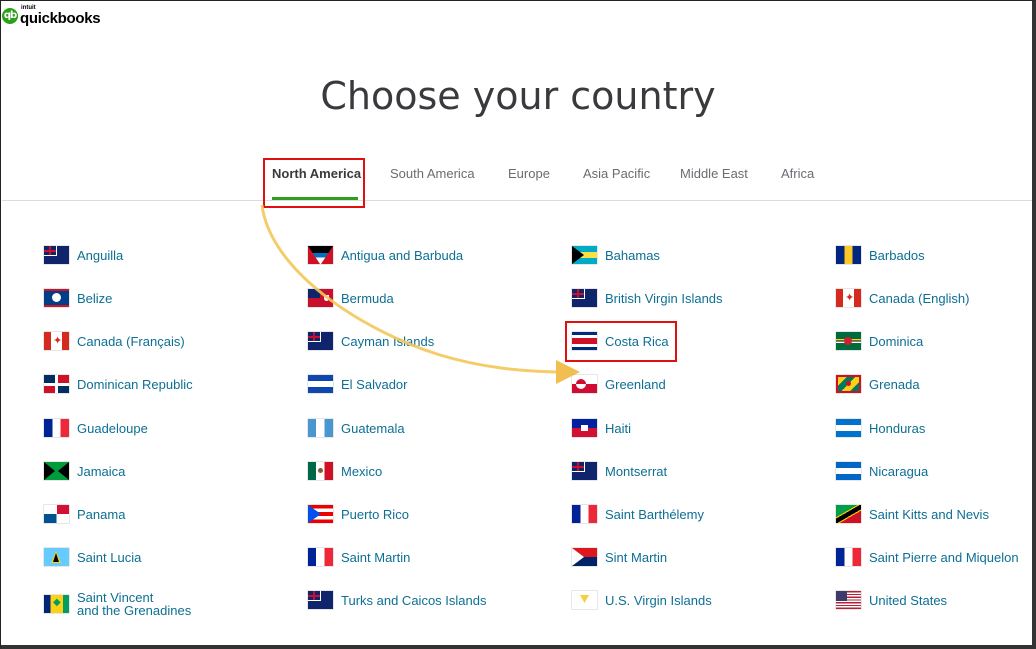  What do you see at coordinates (95, 298) in the screenshot?
I see `country-label: Belize` at bounding box center [95, 298].